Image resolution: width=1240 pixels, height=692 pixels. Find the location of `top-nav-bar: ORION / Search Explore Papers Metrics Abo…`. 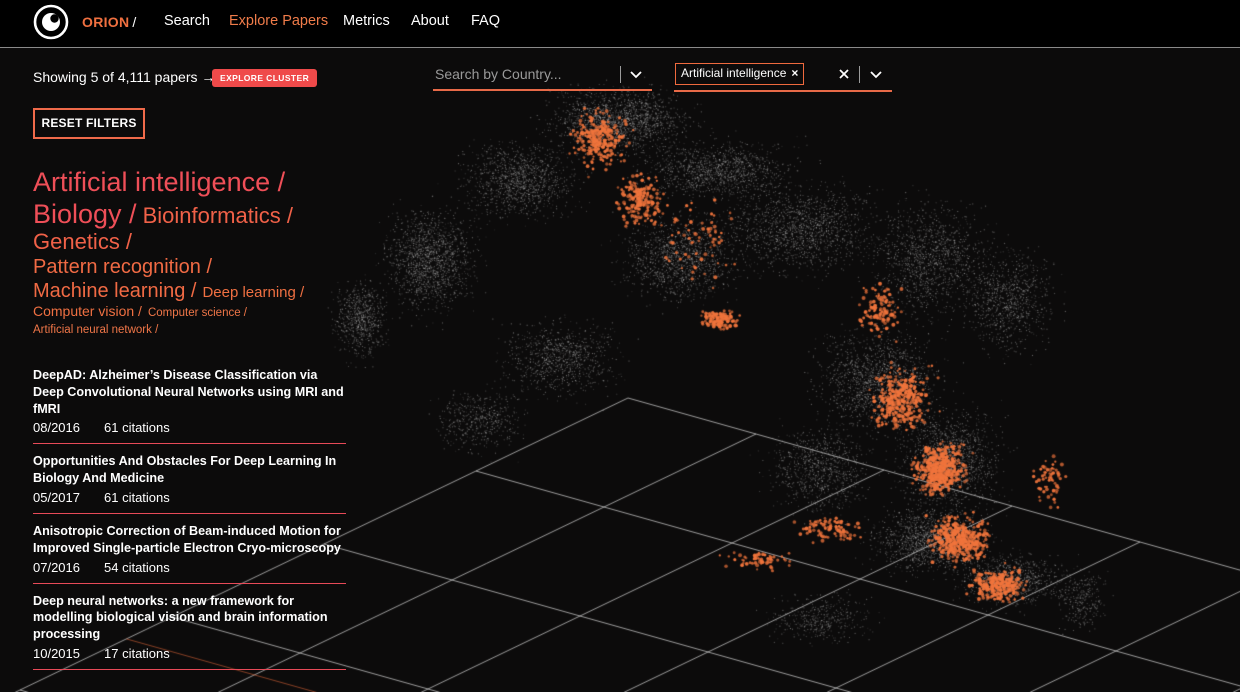

top-nav-bar: ORION / Search Explore Papers Metrics Abo… is located at coordinates (620, 24).